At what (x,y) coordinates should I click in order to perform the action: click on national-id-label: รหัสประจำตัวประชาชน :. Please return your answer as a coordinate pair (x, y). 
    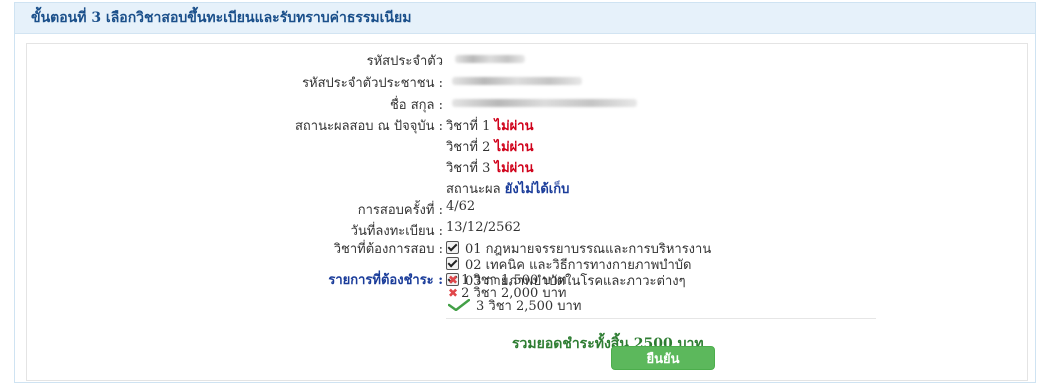
    Looking at the image, I should click on (372, 83).